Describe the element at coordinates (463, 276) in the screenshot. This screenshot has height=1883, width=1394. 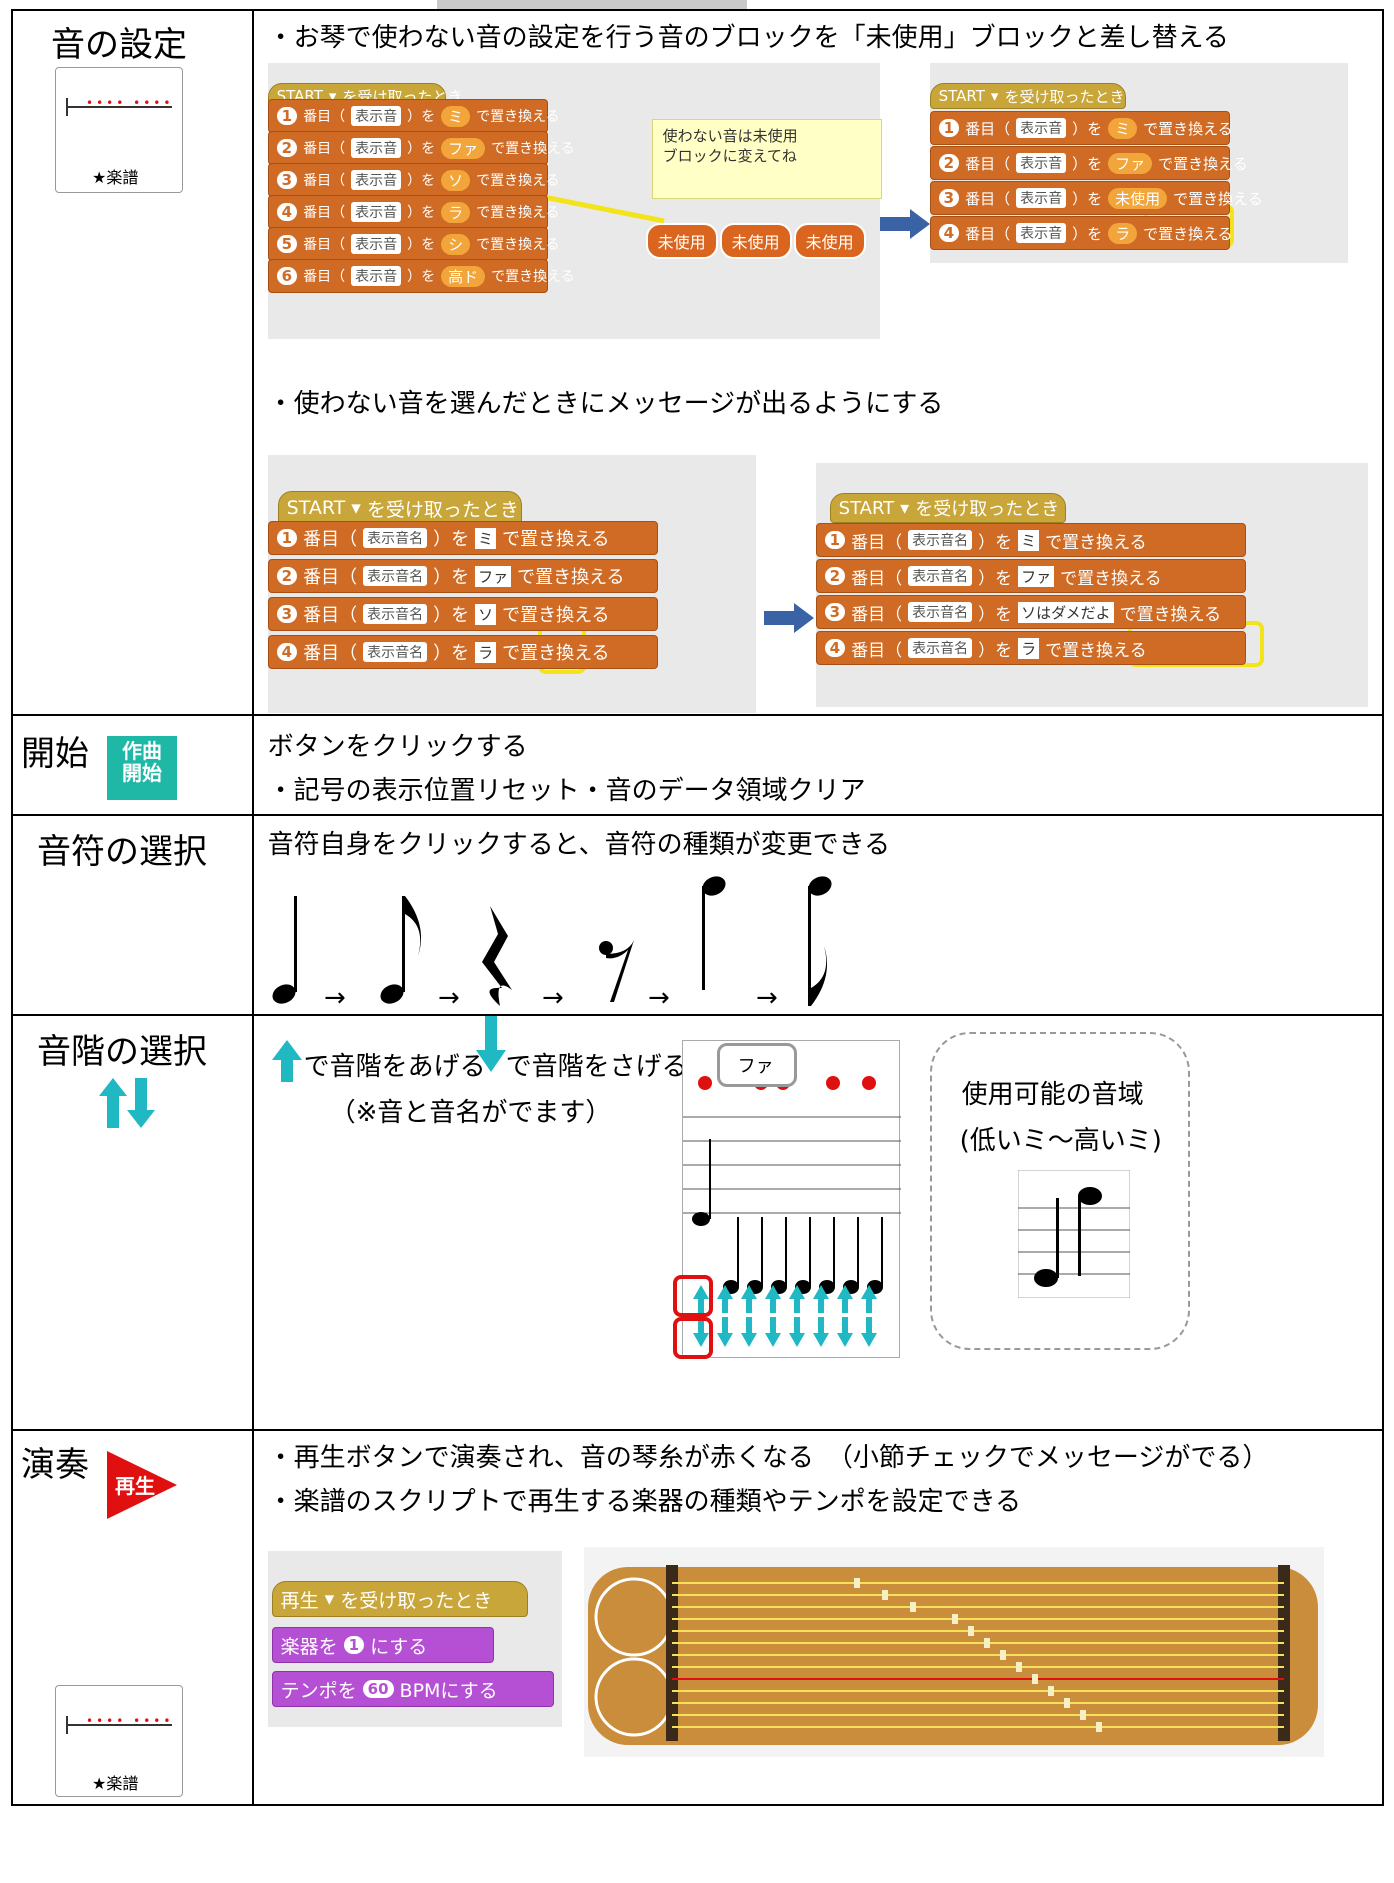
I see `block-note: 高ド` at that location.